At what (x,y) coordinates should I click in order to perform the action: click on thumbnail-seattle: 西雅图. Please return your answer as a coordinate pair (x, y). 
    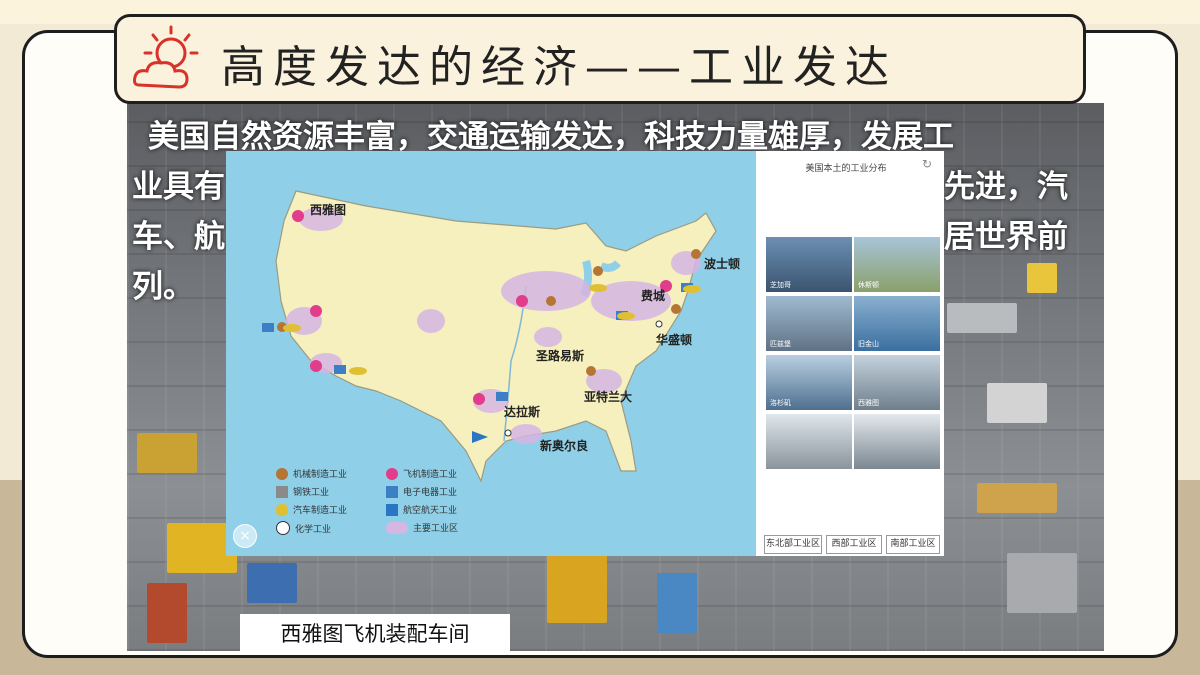
    Looking at the image, I should click on (897, 382).